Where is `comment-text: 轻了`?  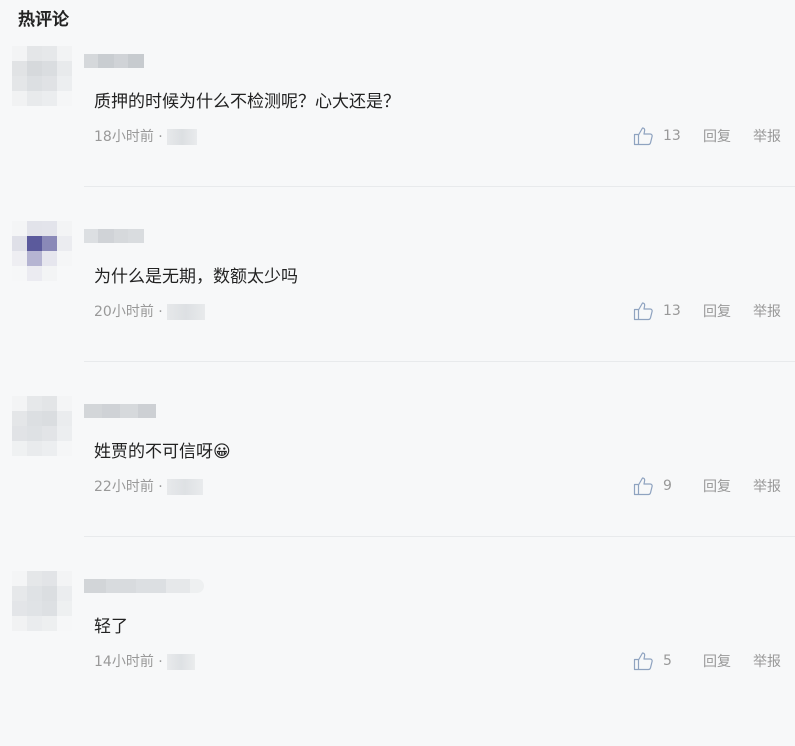
comment-text: 轻了 is located at coordinates (111, 627).